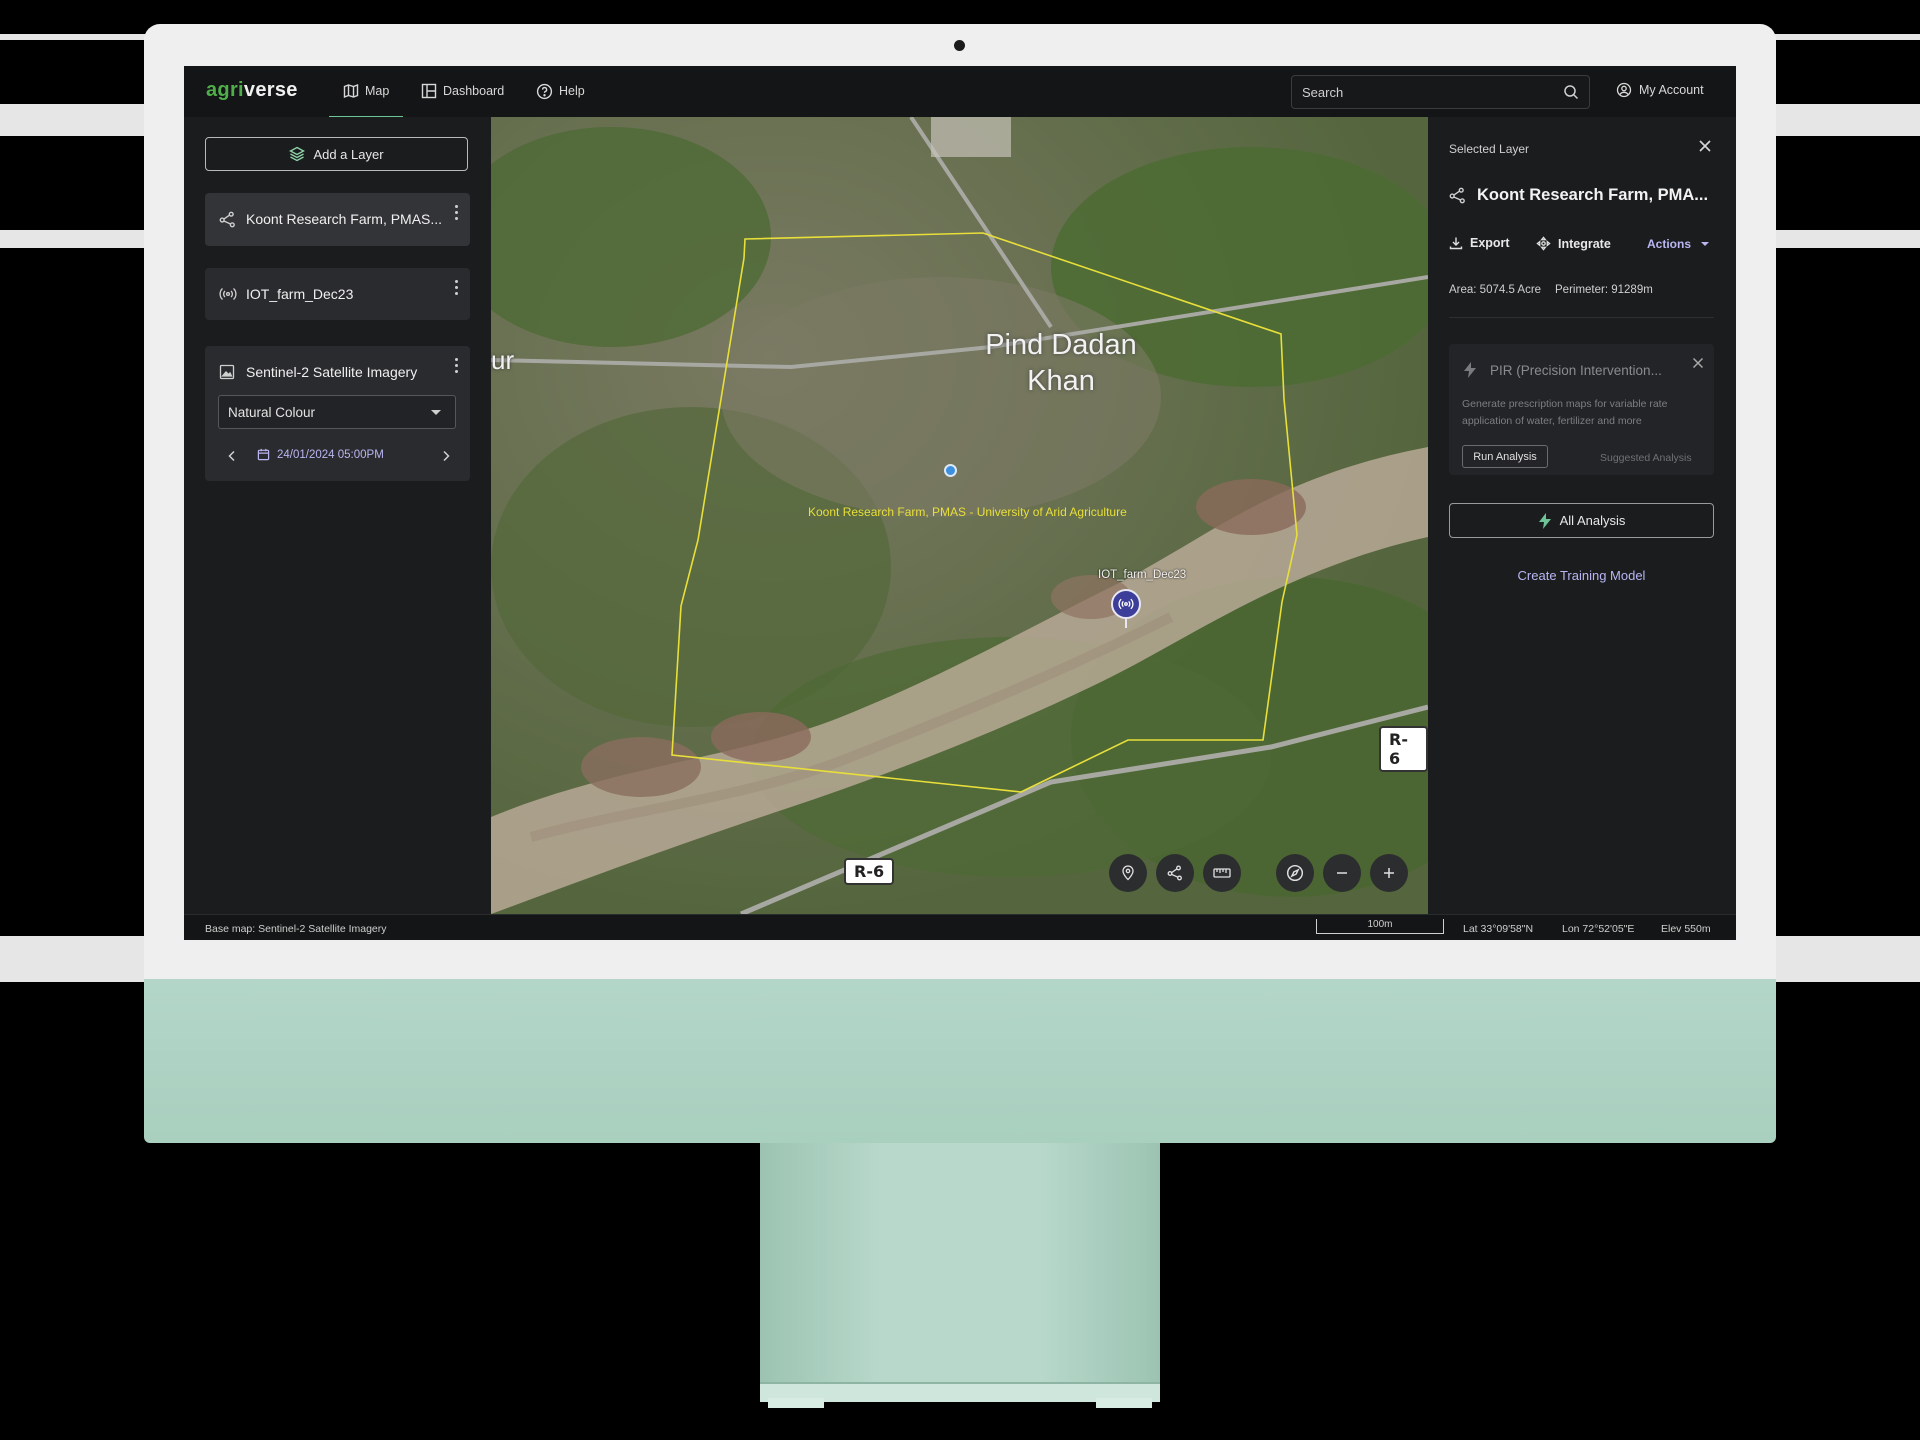  What do you see at coordinates (300, 294) in the screenshot?
I see `layer-name: IOT_farm_Dec23` at bounding box center [300, 294].